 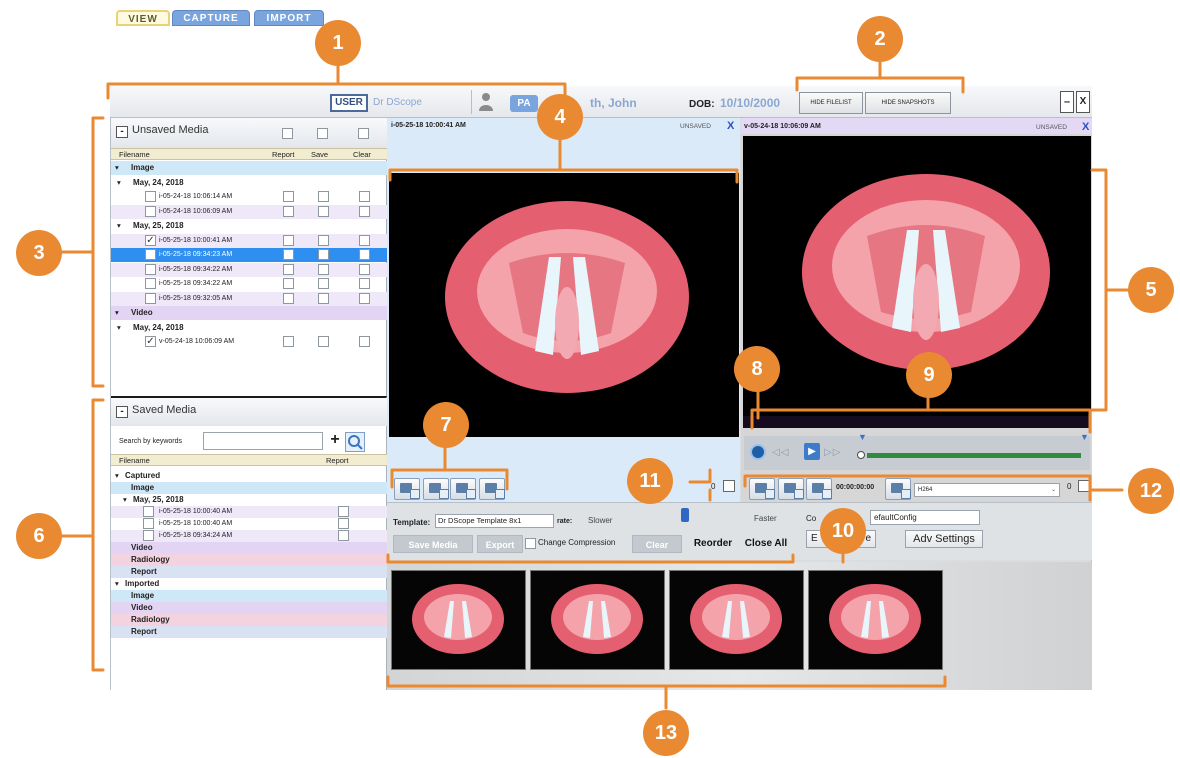 What do you see at coordinates (757, 369) in the screenshot?
I see `callout-8: 8` at bounding box center [757, 369].